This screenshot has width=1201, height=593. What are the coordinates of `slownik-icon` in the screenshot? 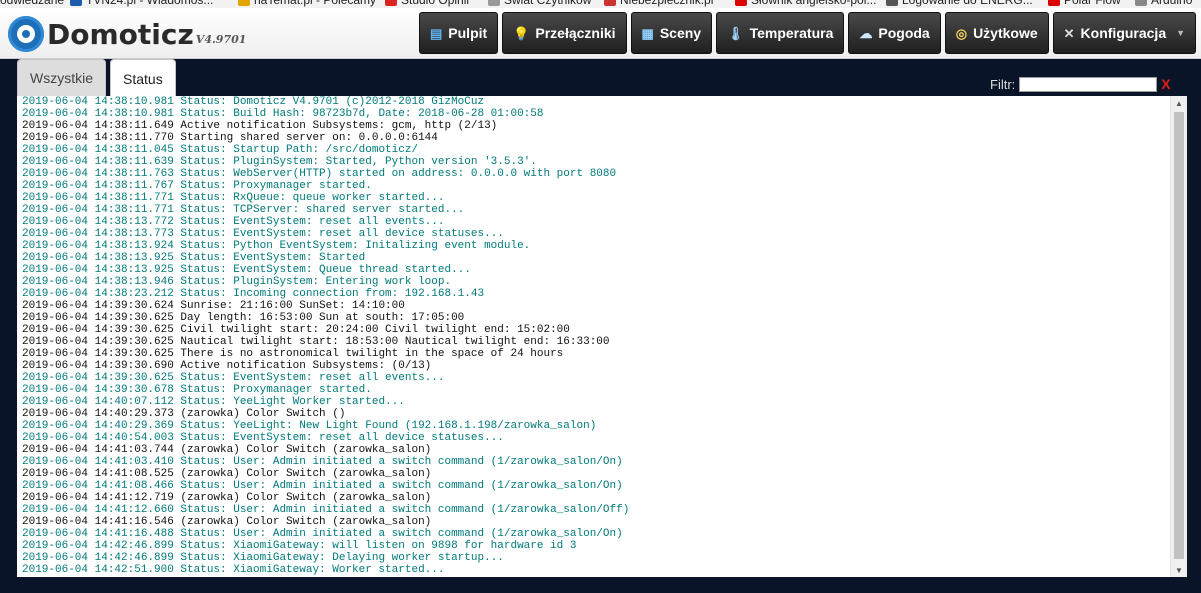 It's located at (741, 3).